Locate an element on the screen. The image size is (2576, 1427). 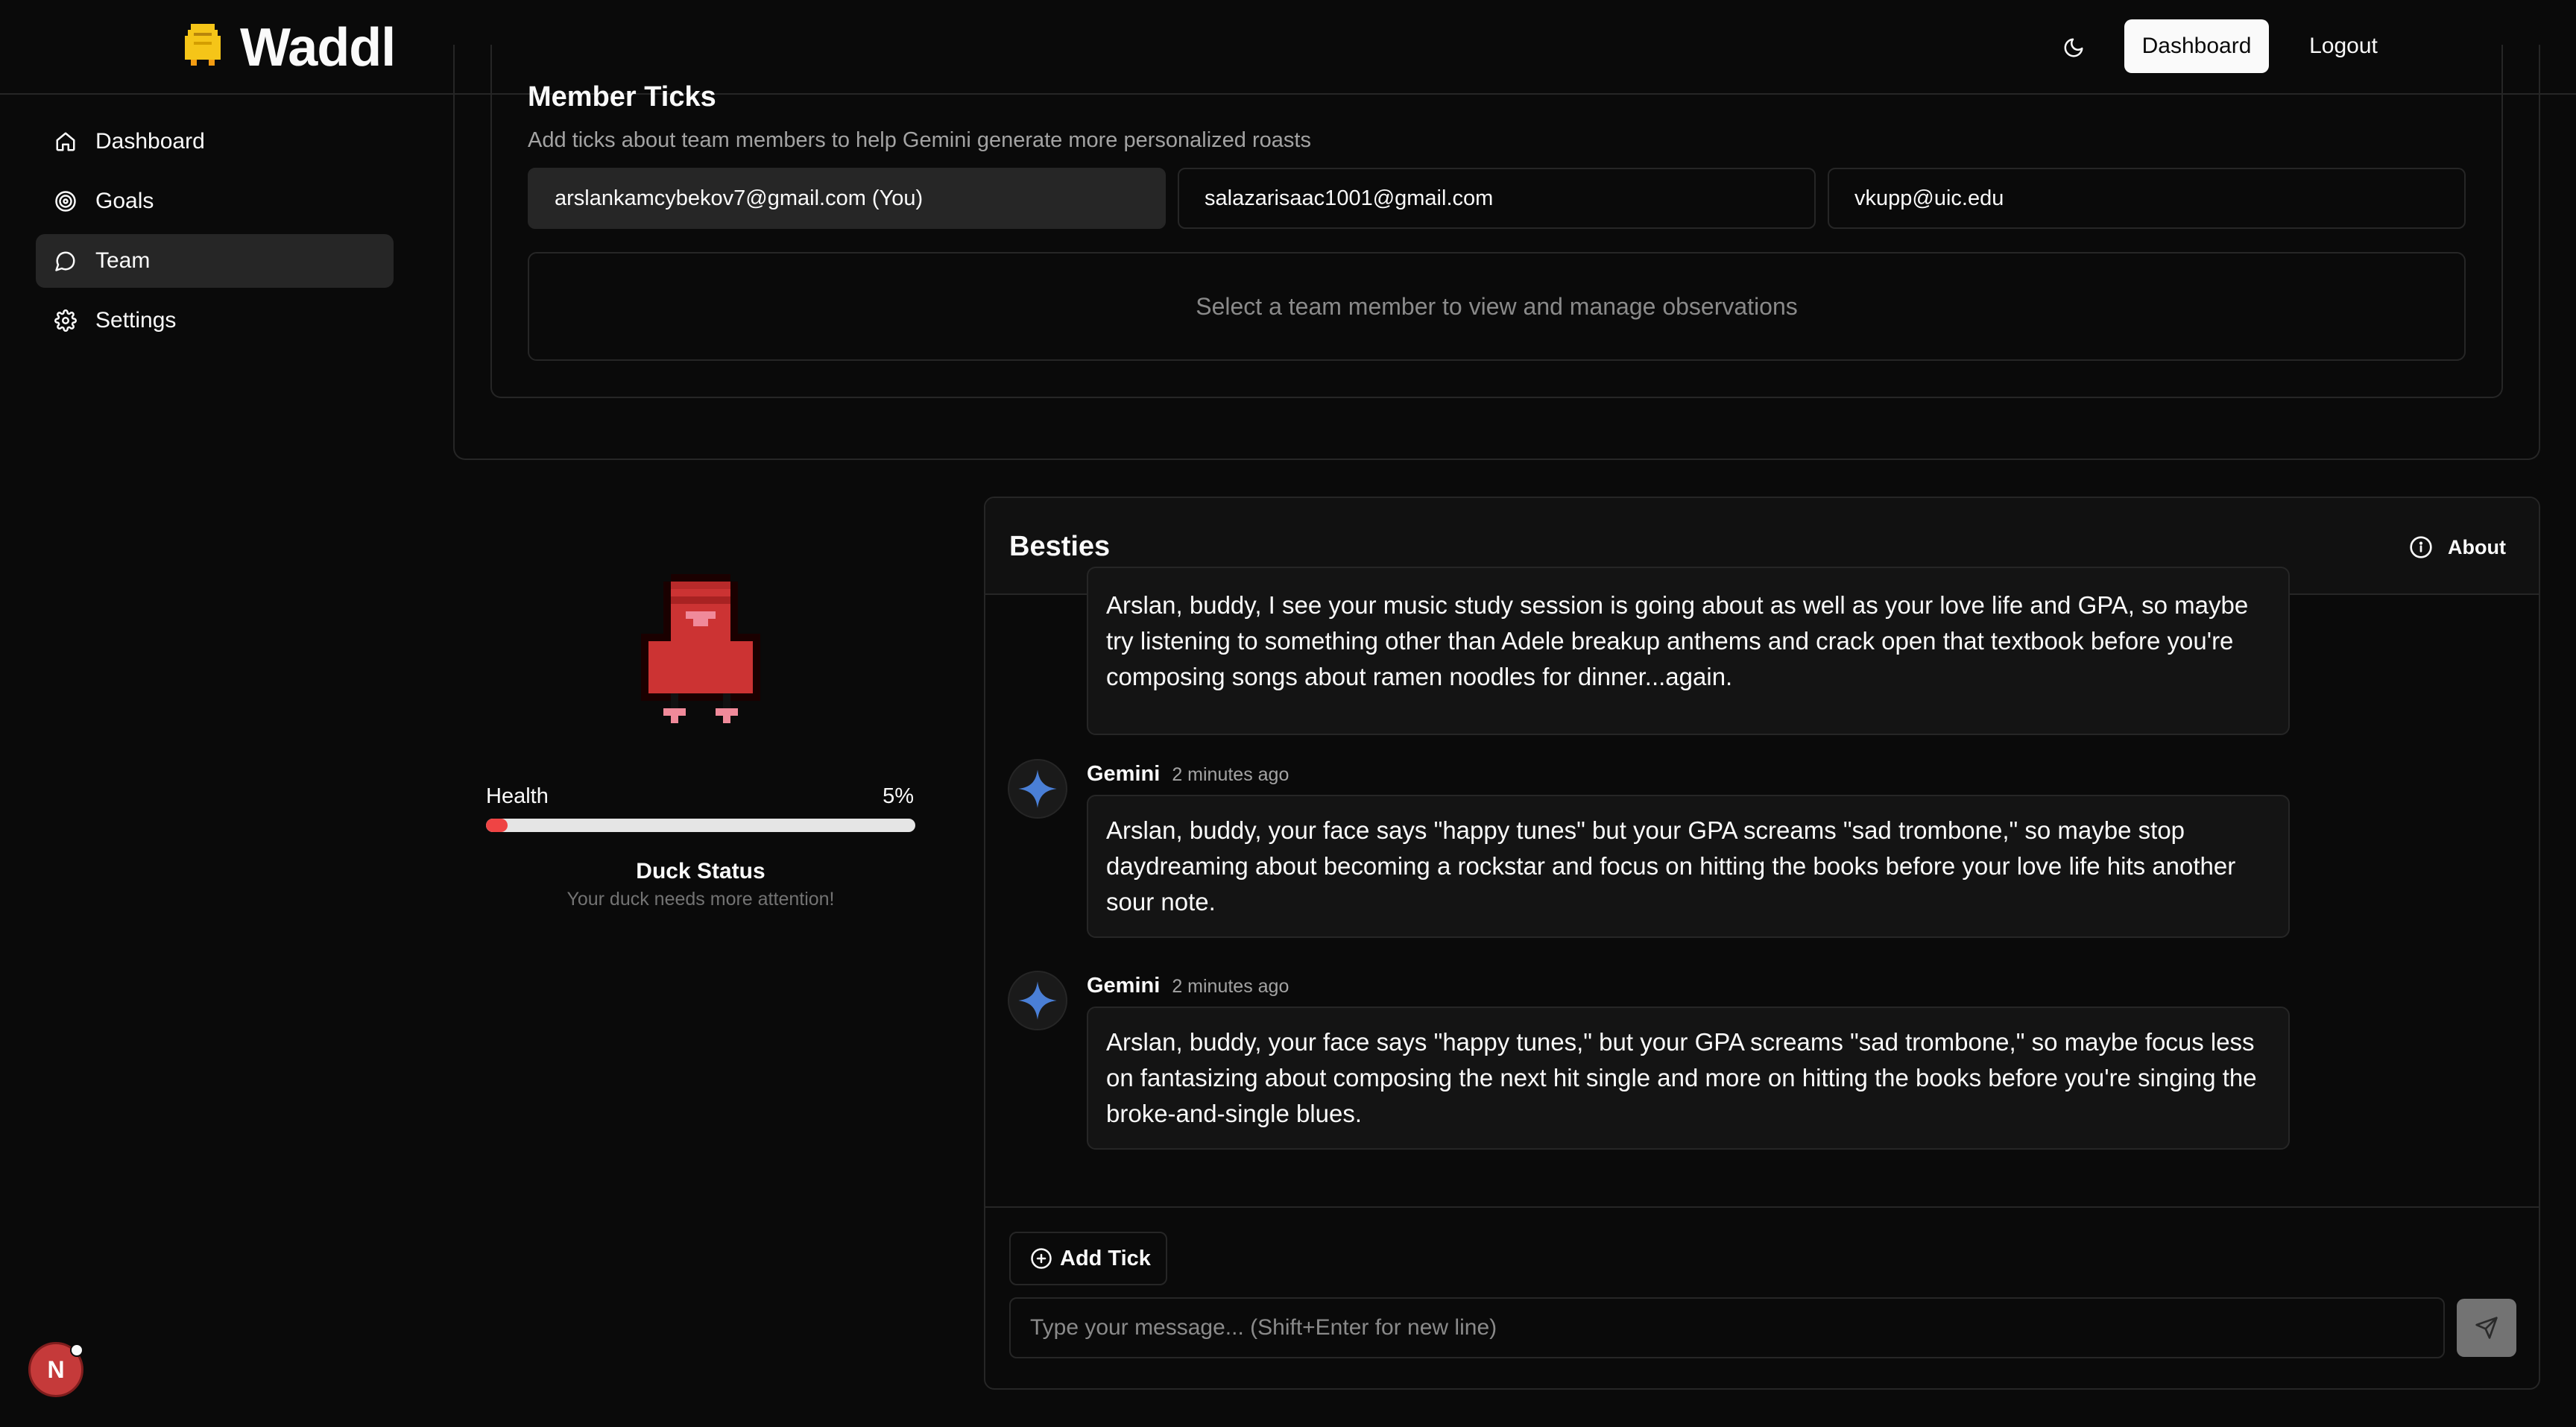
send-button is located at coordinates (2486, 1328).